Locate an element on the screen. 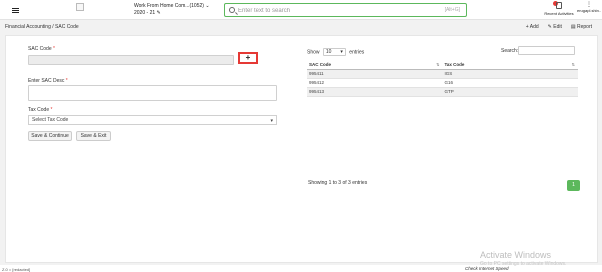  table-cell: 995412 is located at coordinates (375, 83).